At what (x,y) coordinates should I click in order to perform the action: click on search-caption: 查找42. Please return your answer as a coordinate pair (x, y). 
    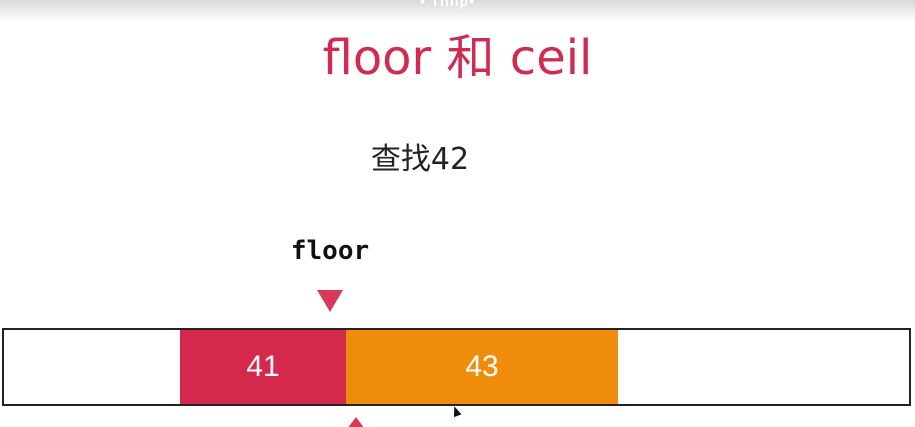
    Looking at the image, I should click on (420, 159).